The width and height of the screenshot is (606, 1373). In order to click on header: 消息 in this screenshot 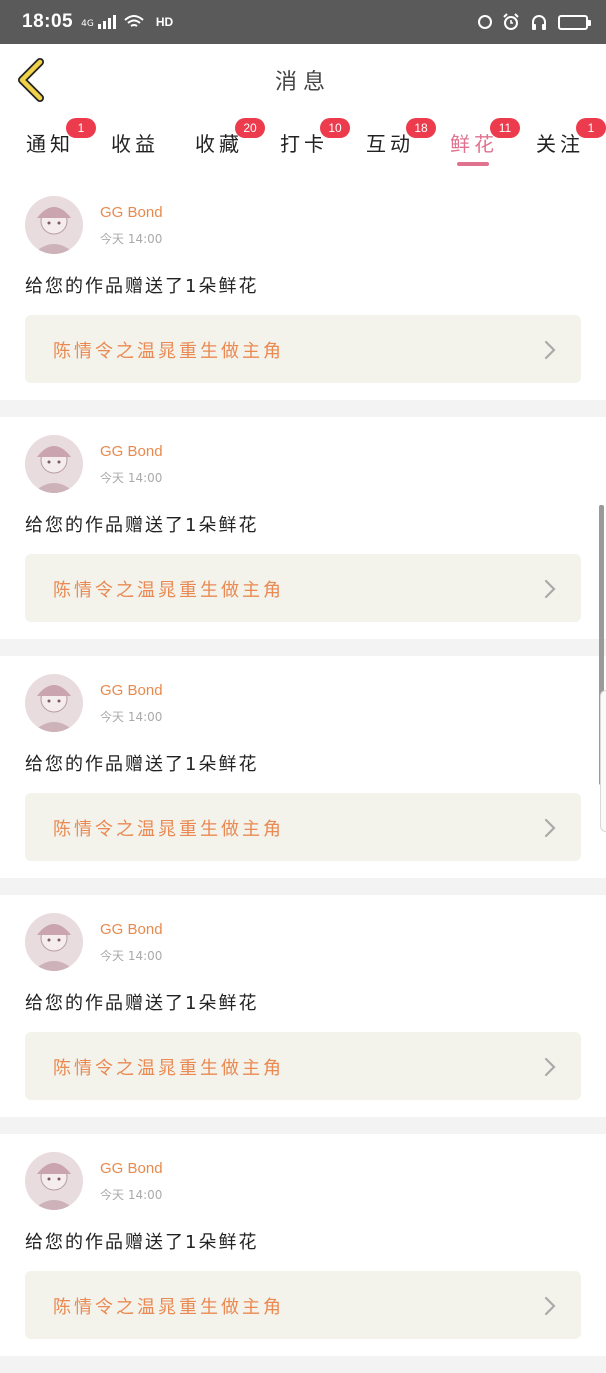, I will do `click(303, 80)`.